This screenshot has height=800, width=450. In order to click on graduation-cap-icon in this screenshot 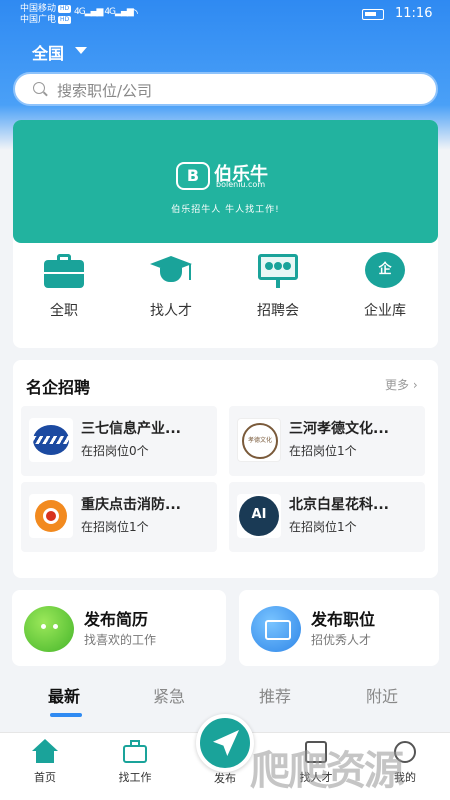, I will do `click(171, 270)`.